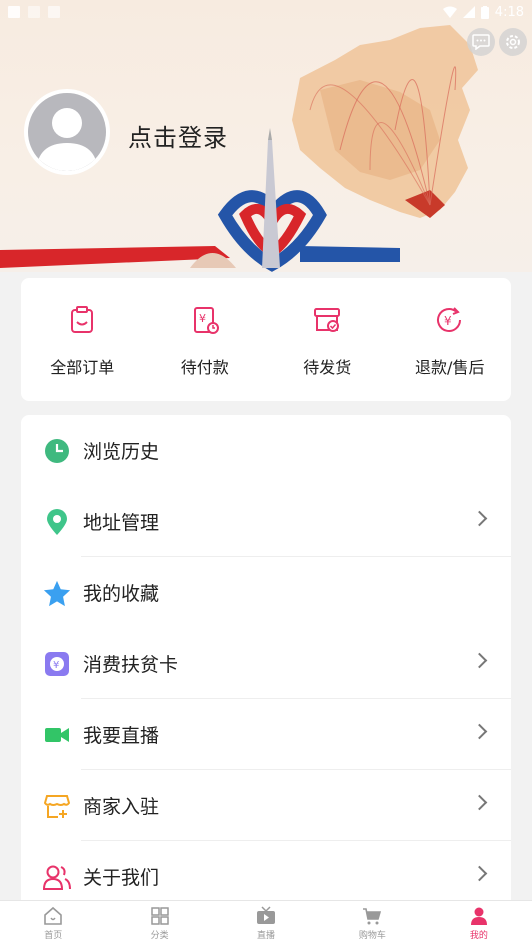  I want to click on tab-home: 首页, so click(53, 923).